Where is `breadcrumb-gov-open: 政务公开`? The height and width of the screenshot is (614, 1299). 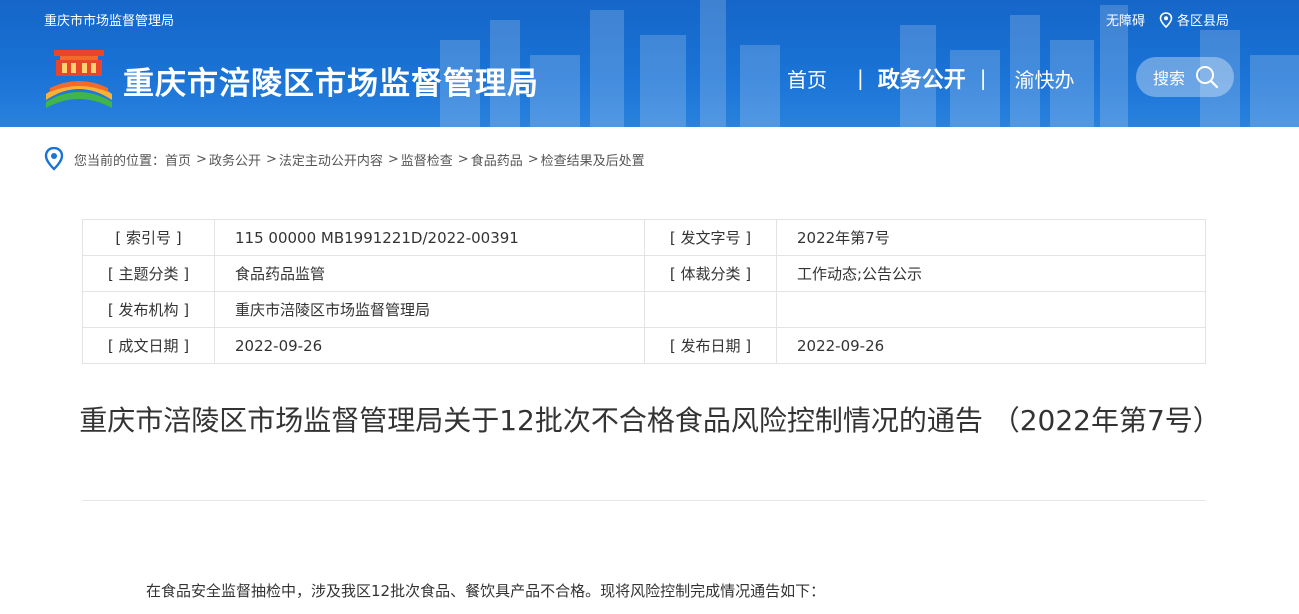 breadcrumb-gov-open: 政务公开 is located at coordinates (235, 159).